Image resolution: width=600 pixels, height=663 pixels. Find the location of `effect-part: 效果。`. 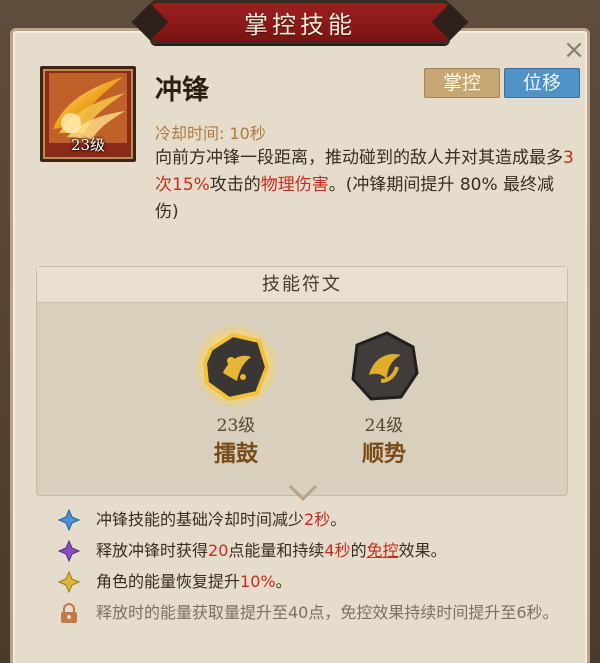

effect-part: 效果。 is located at coordinates (422, 550).